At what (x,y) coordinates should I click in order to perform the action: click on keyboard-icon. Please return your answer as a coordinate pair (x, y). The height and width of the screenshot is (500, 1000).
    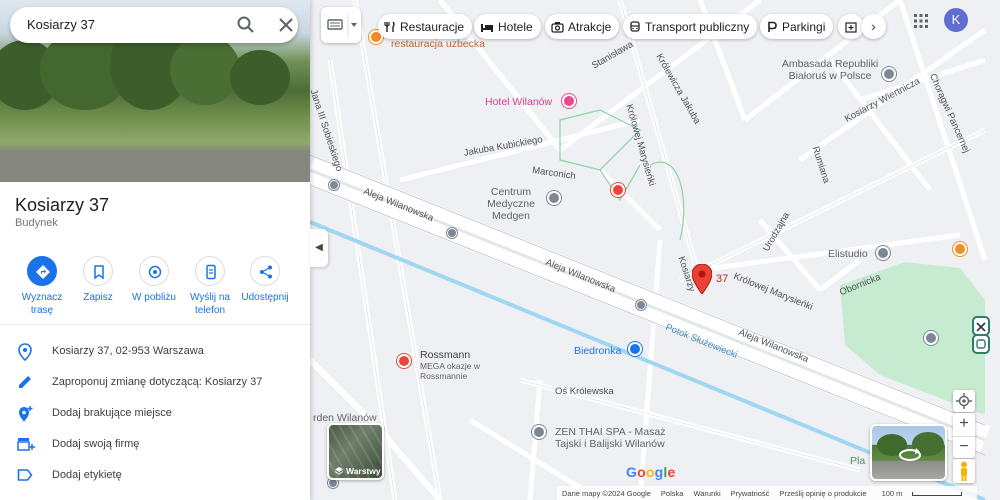
    Looking at the image, I should click on (342, 25).